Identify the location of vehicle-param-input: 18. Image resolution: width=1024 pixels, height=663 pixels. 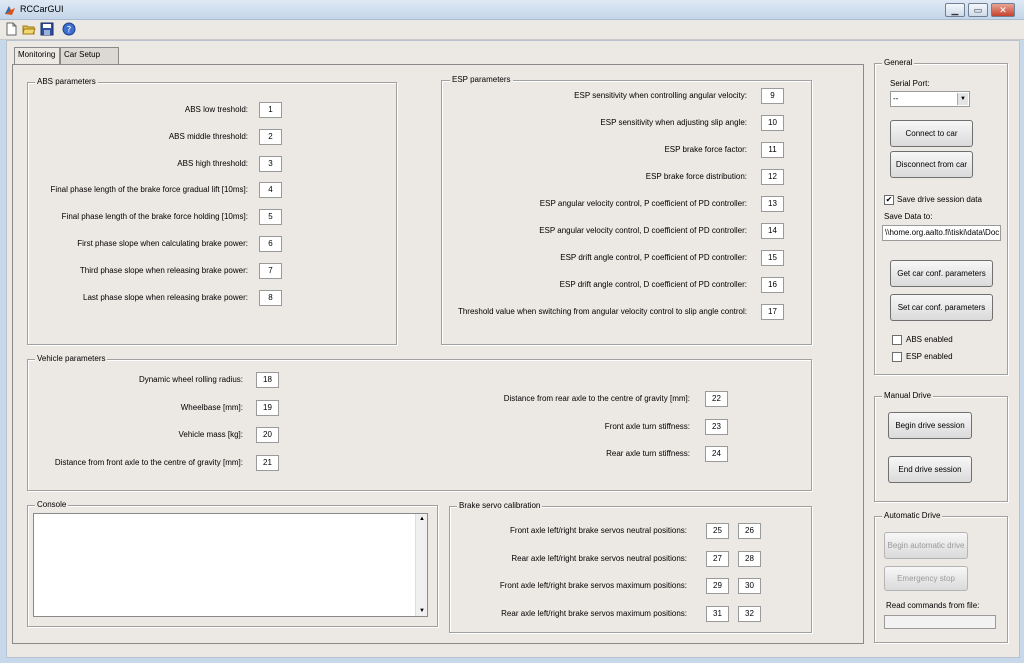
(267, 380).